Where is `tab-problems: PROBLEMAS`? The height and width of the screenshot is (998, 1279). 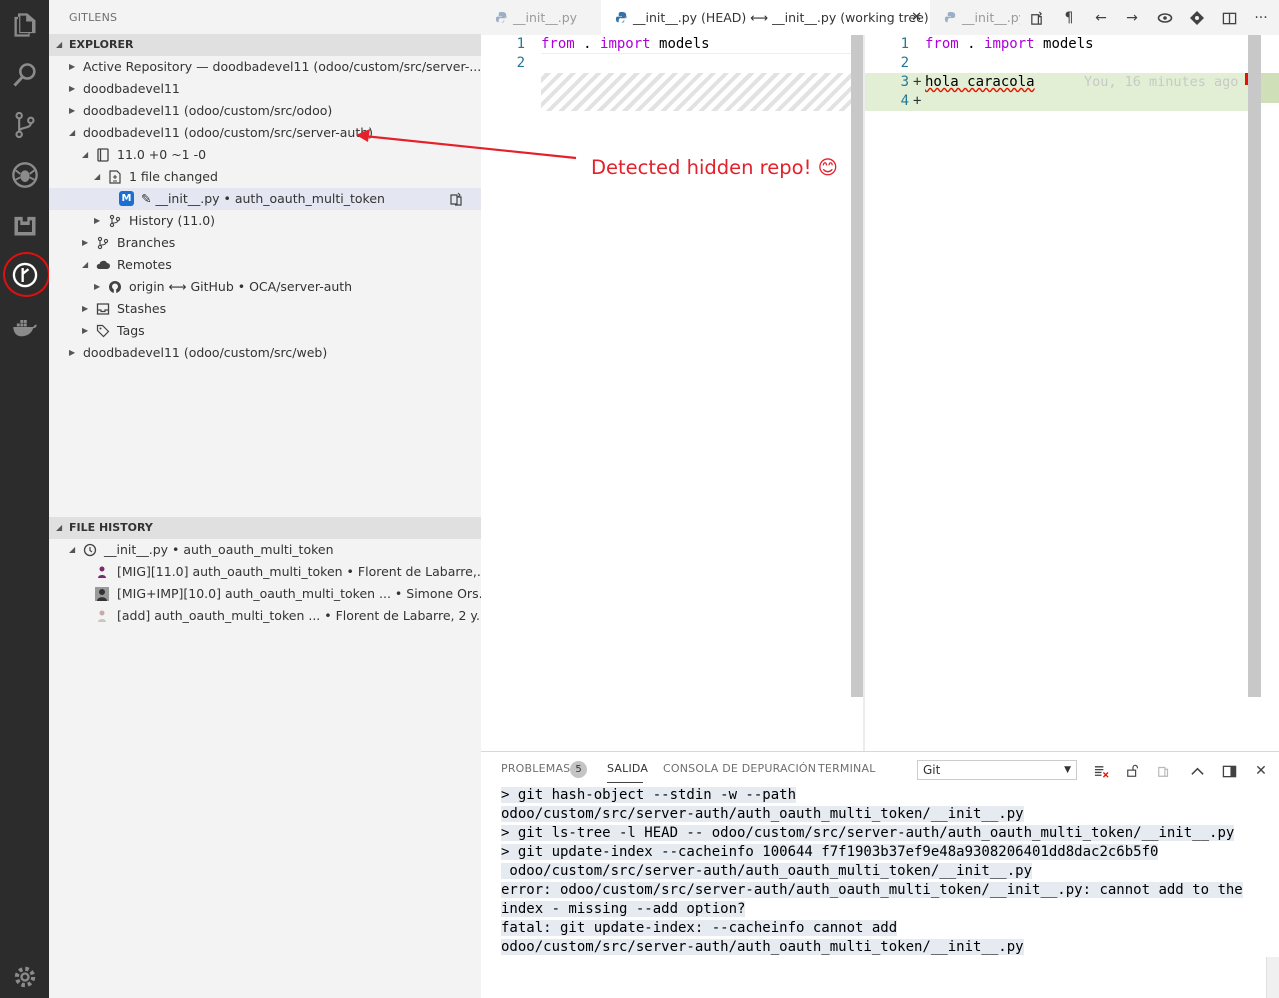
tab-problems: PROBLEMAS is located at coordinates (535, 768).